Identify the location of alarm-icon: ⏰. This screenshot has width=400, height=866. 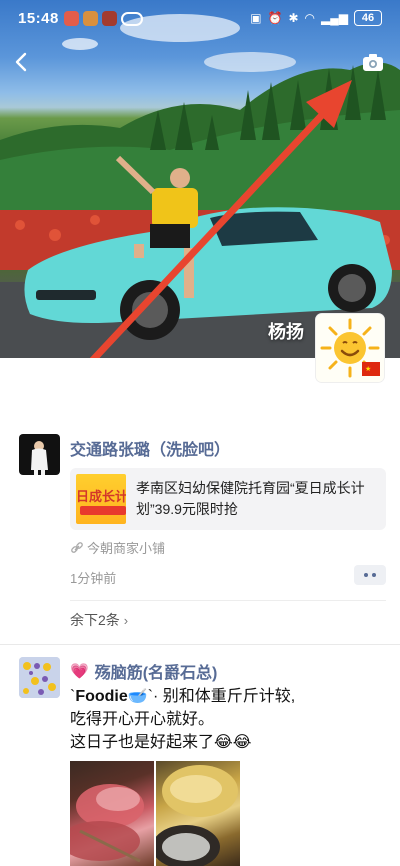
(275, 18).